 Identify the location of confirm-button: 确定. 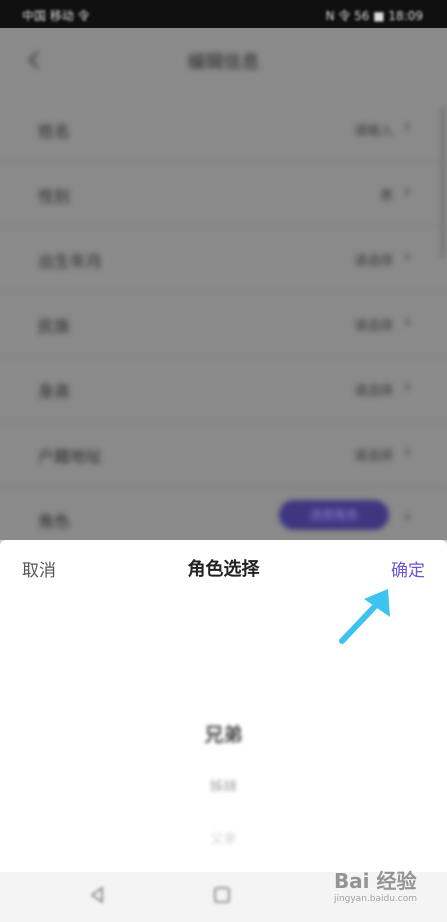
(408, 568).